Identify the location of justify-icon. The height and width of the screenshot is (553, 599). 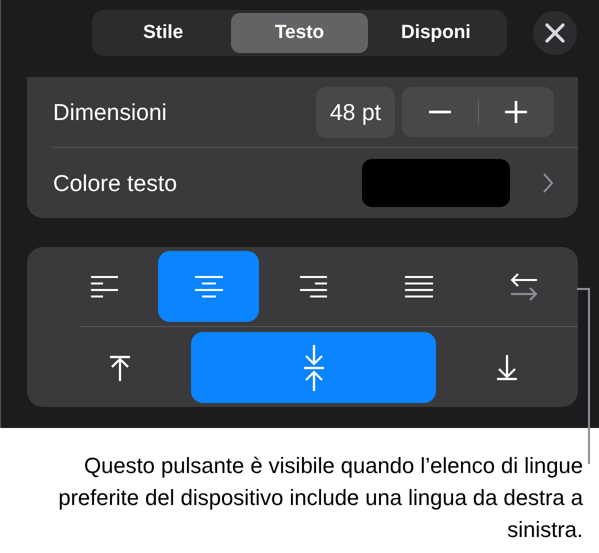
(418, 286).